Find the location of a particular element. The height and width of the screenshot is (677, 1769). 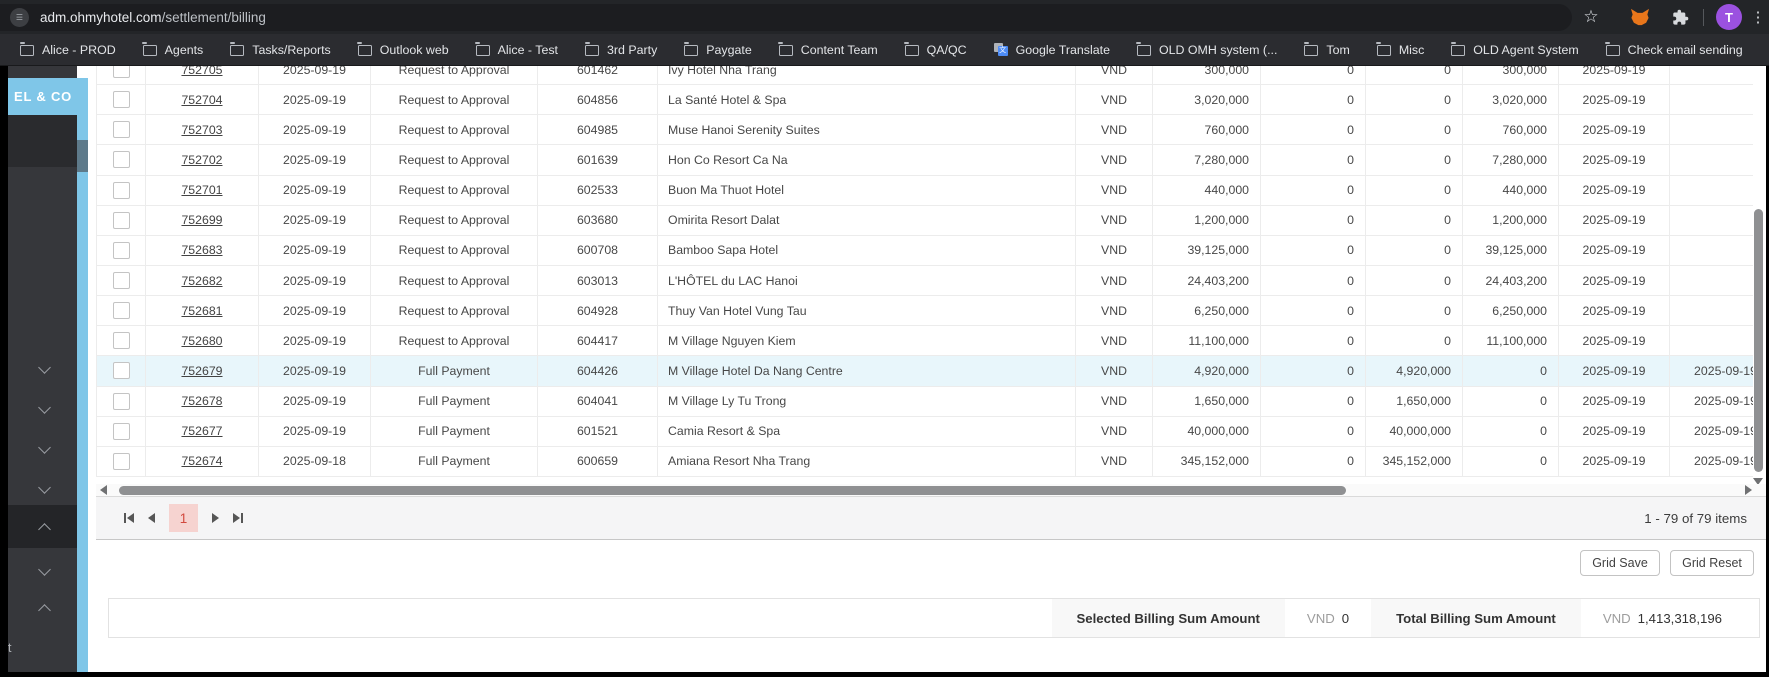

property-no-cell: 600708 is located at coordinates (598, 250).